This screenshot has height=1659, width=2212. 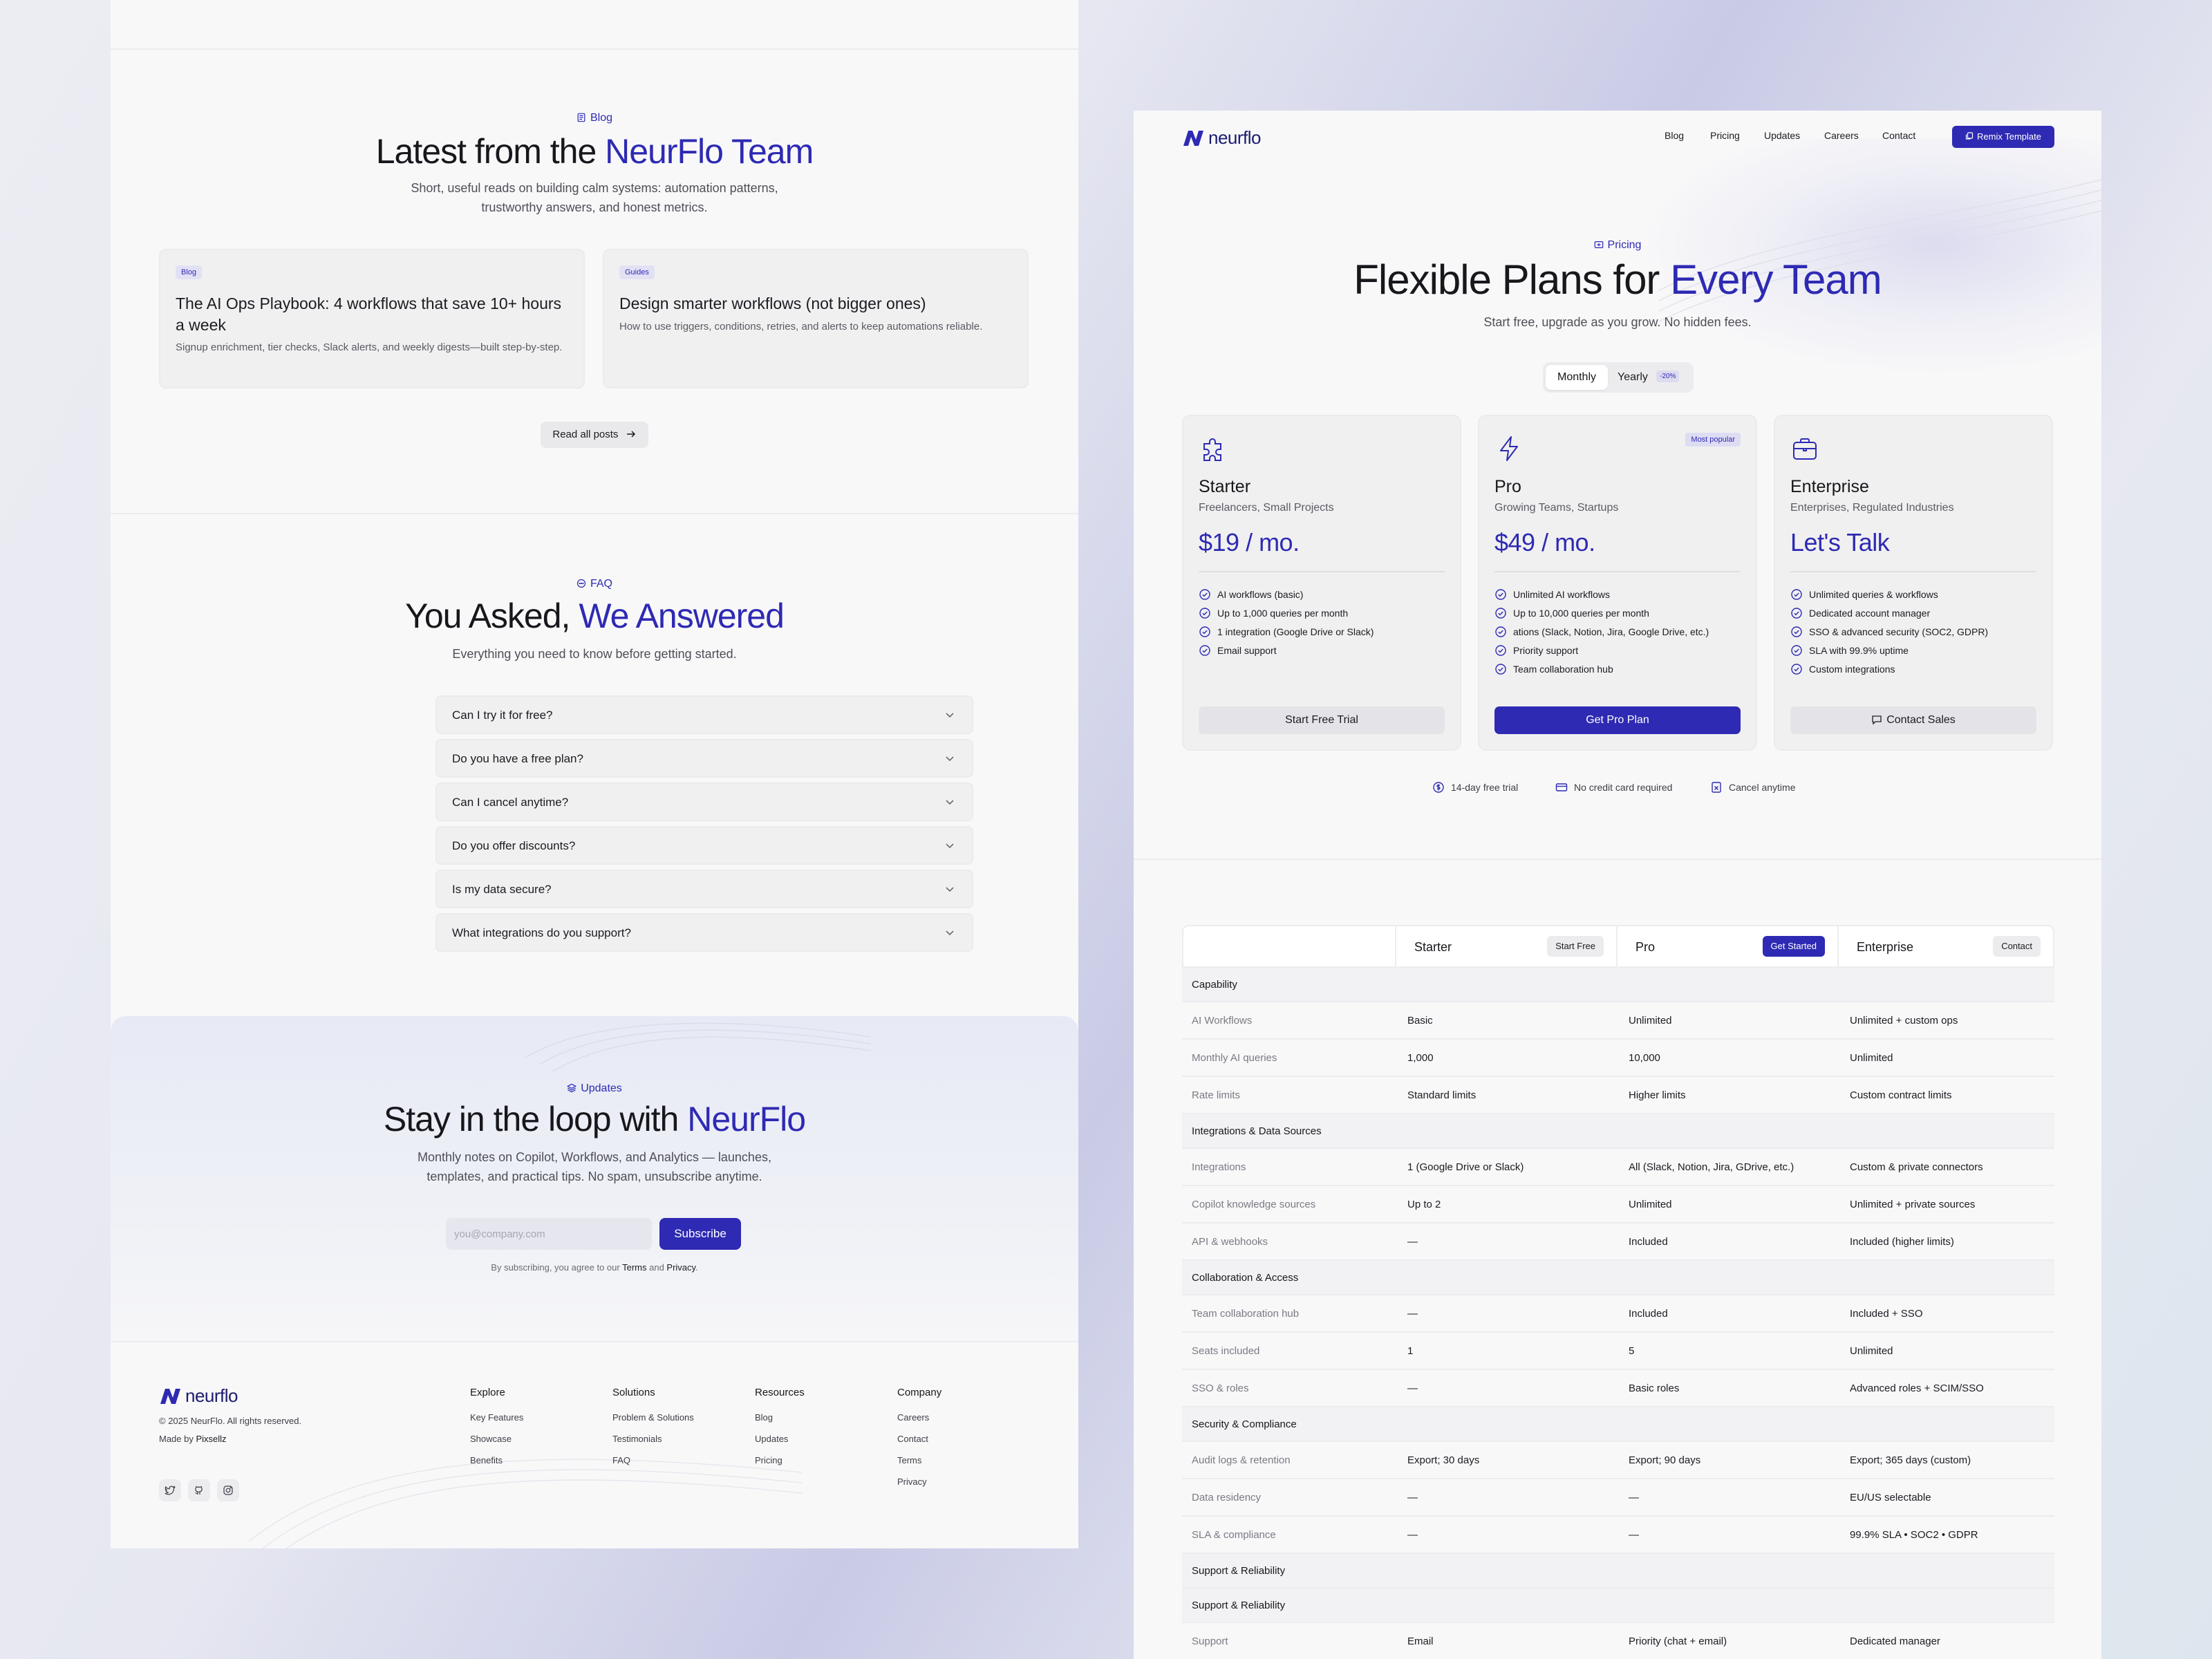 What do you see at coordinates (1841, 135) in the screenshot?
I see `nav-link-careers: Careers` at bounding box center [1841, 135].